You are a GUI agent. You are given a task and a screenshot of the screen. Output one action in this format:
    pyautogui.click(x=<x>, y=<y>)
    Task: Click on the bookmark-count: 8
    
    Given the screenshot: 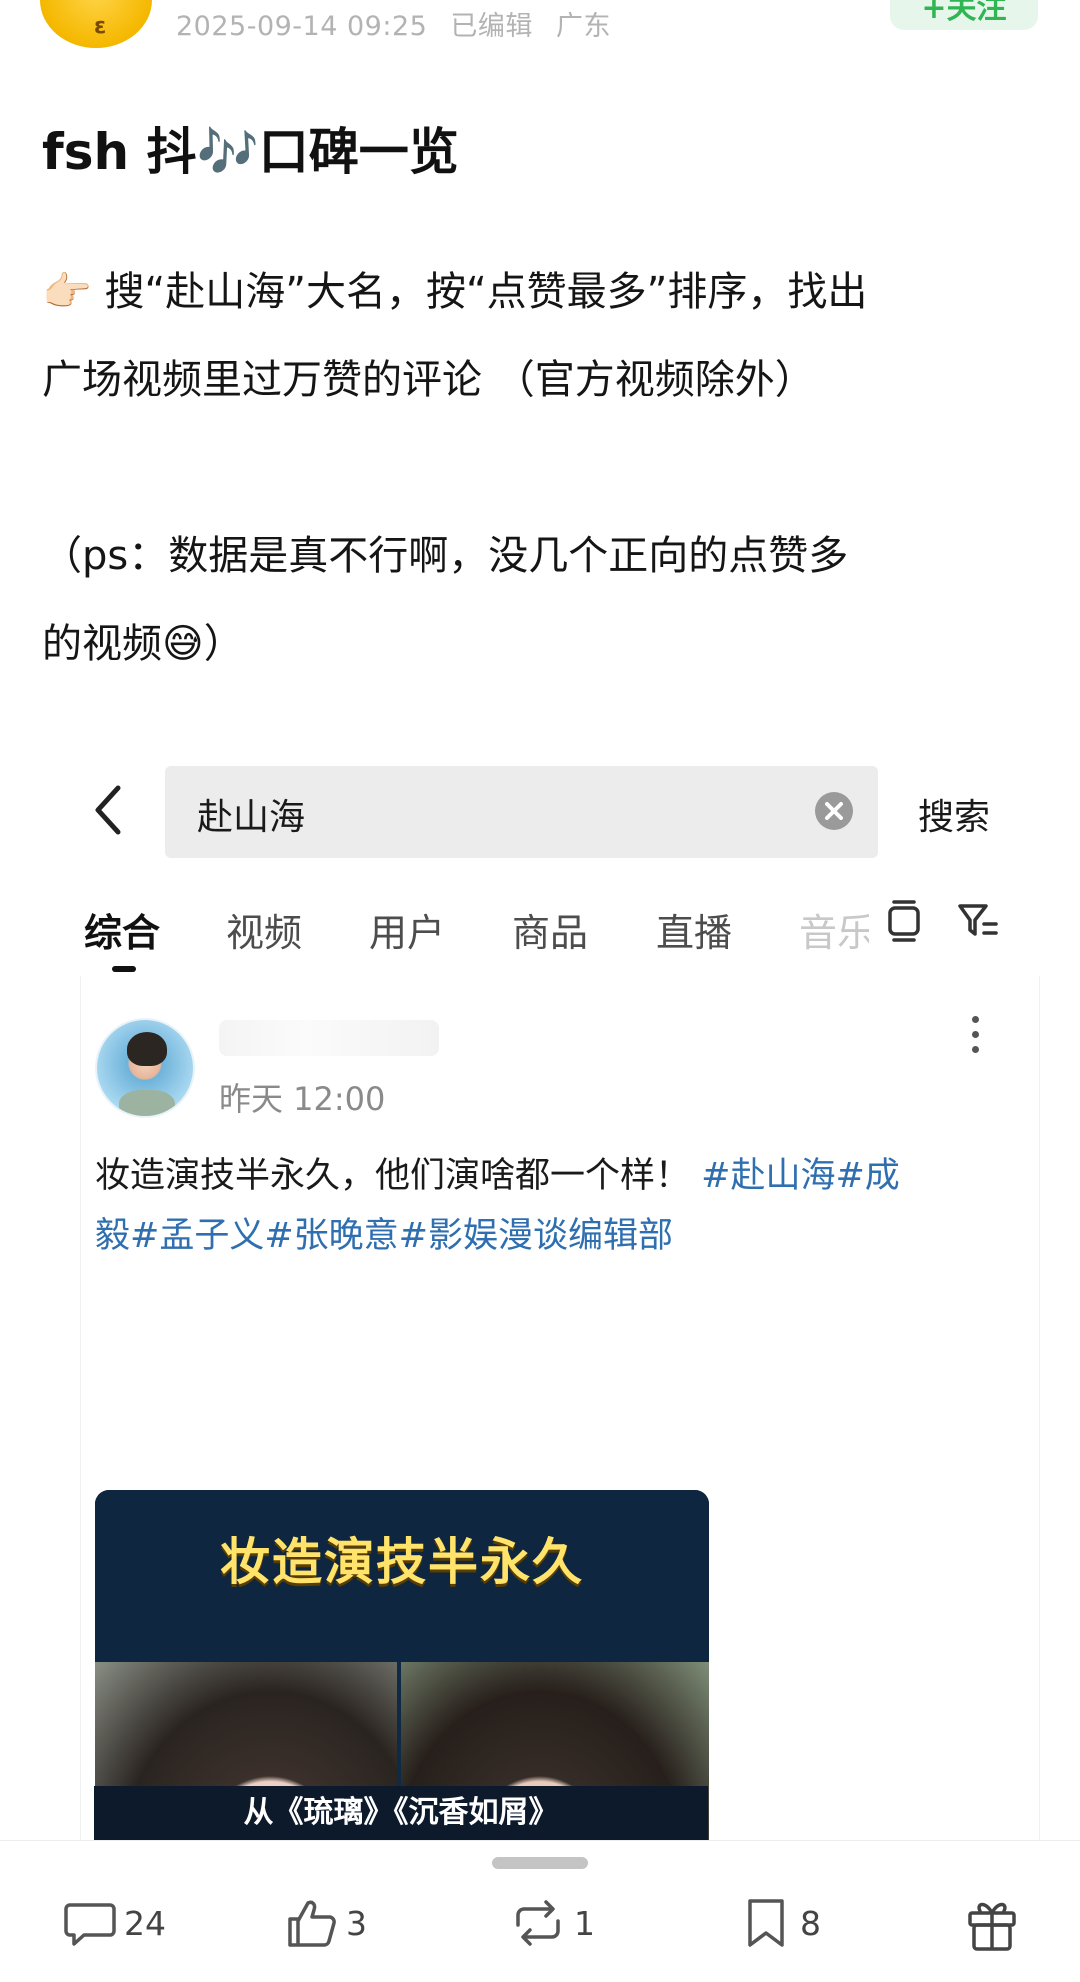 What is the action you would take?
    pyautogui.click(x=810, y=1923)
    